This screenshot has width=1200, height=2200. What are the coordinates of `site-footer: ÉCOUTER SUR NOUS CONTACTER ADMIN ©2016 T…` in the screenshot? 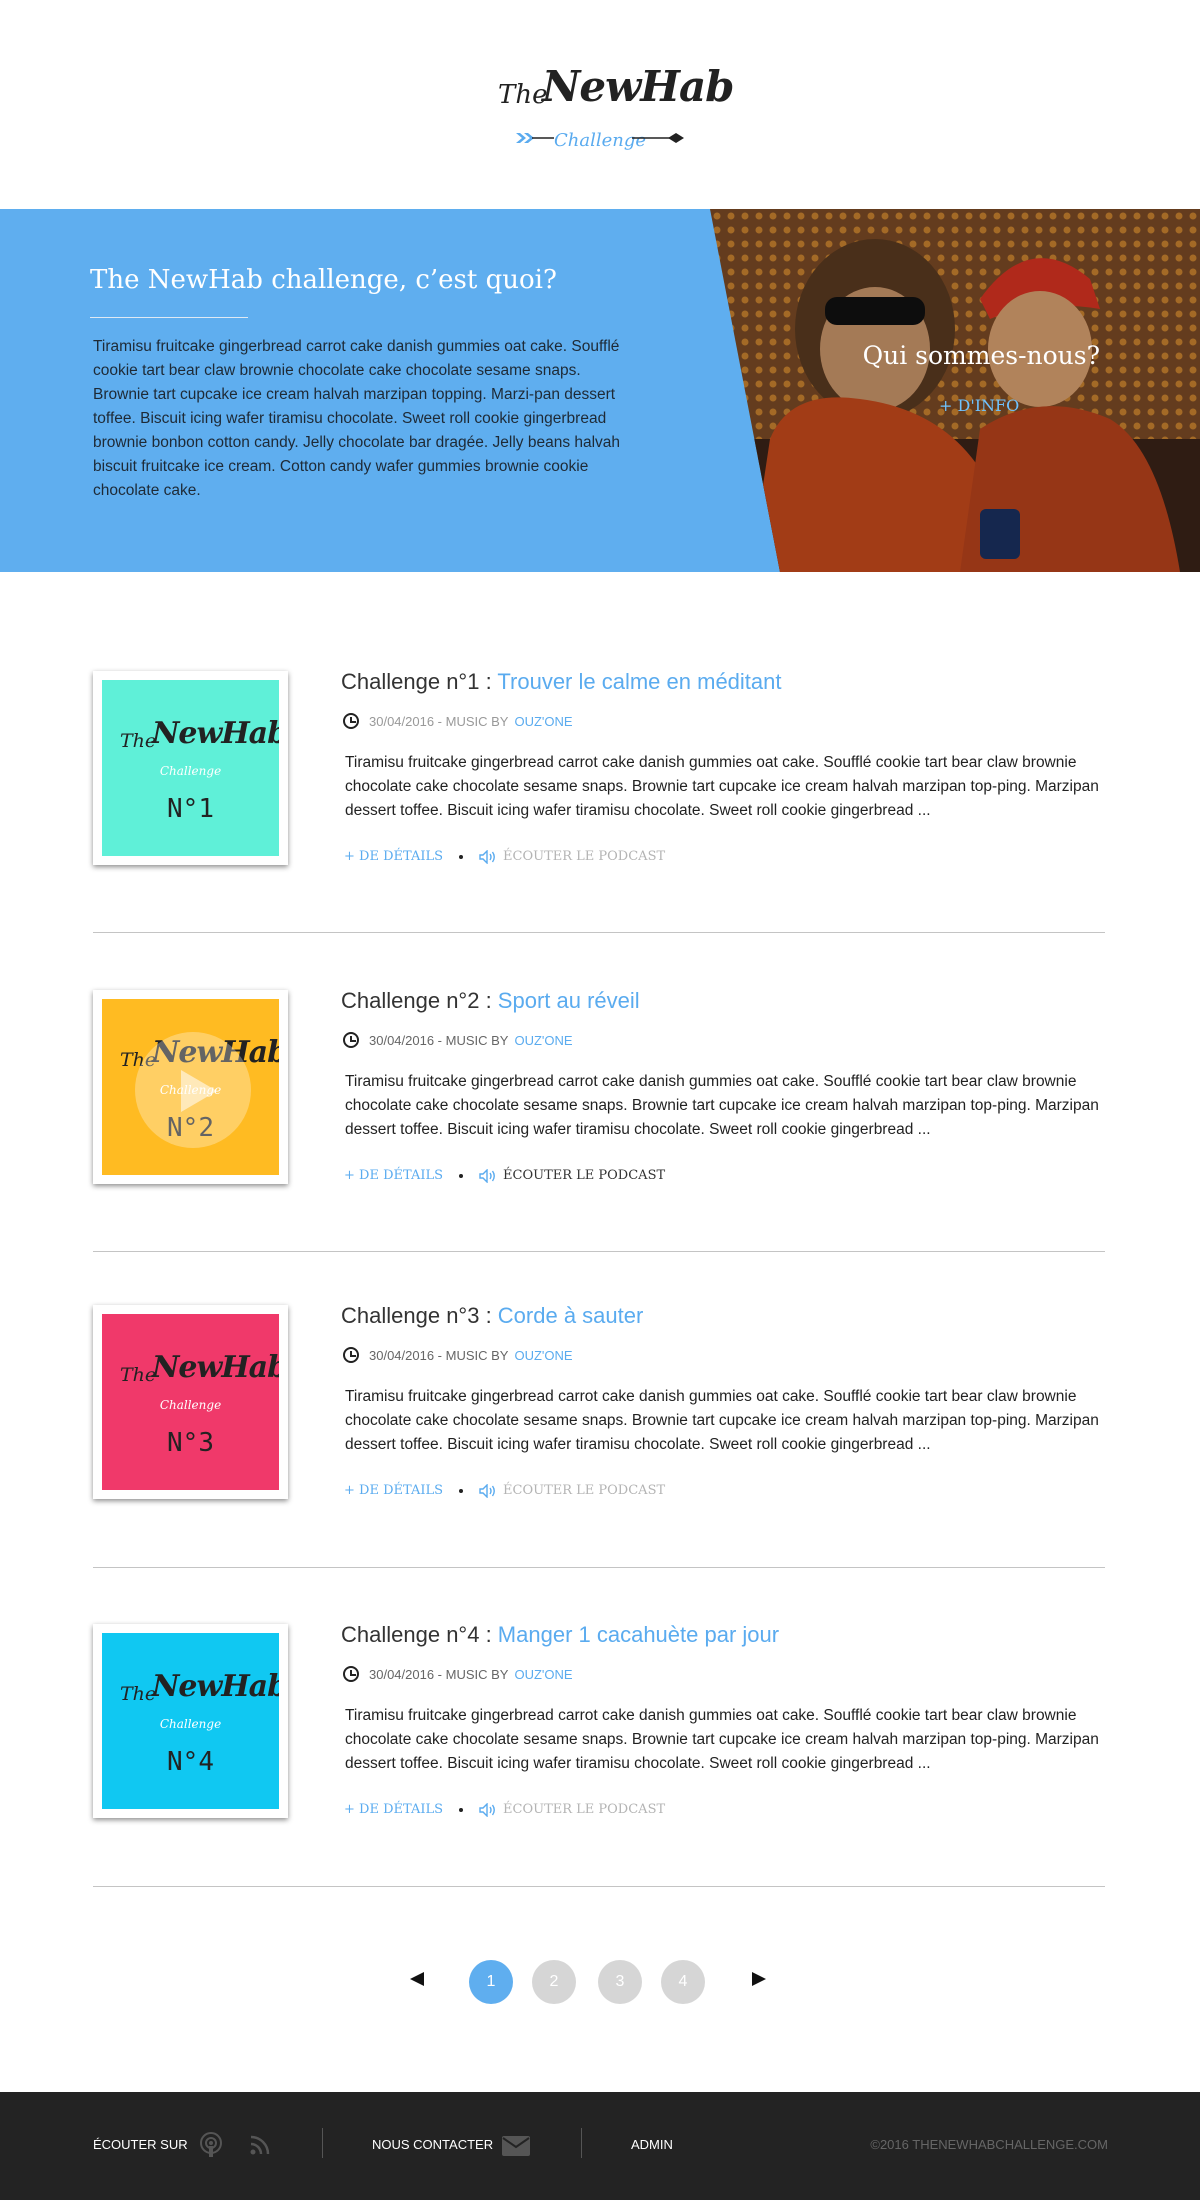 It's located at (600, 2146).